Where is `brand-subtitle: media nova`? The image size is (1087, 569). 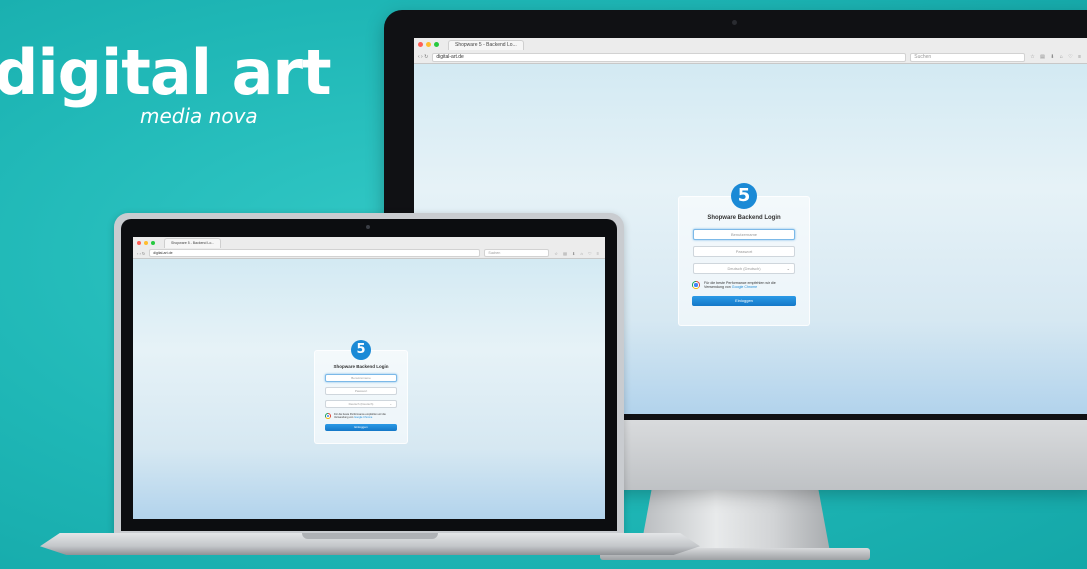 brand-subtitle: media nova is located at coordinates (199, 116).